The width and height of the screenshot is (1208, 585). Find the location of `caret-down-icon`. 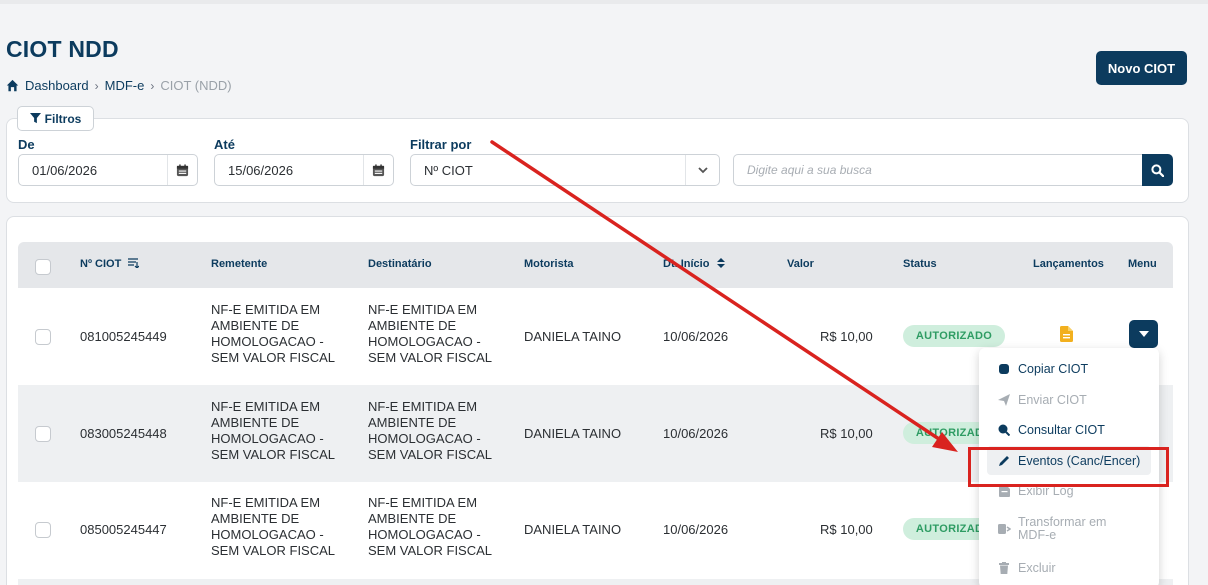

caret-down-icon is located at coordinates (1143, 334).